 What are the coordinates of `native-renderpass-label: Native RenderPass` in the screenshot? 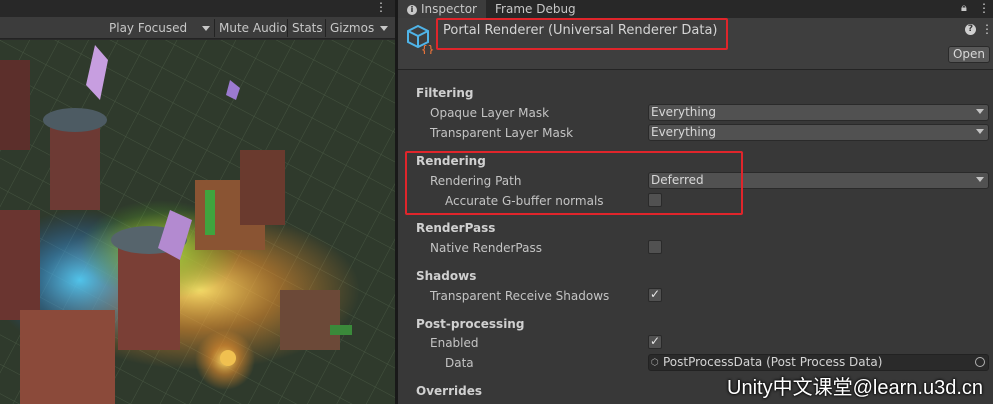 It's located at (486, 248).